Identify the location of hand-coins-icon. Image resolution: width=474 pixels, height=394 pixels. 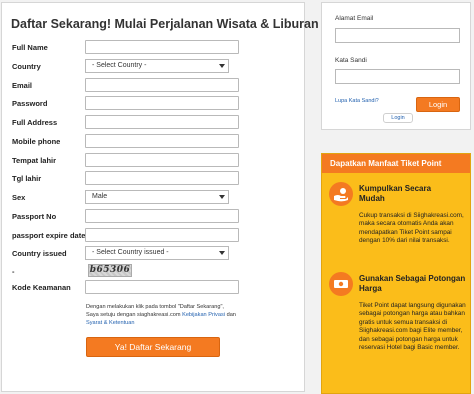
(341, 194).